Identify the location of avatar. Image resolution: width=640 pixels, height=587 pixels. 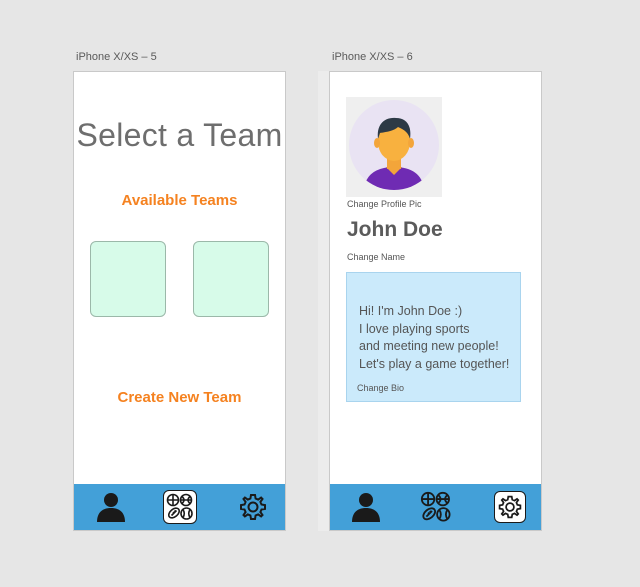
(394, 145).